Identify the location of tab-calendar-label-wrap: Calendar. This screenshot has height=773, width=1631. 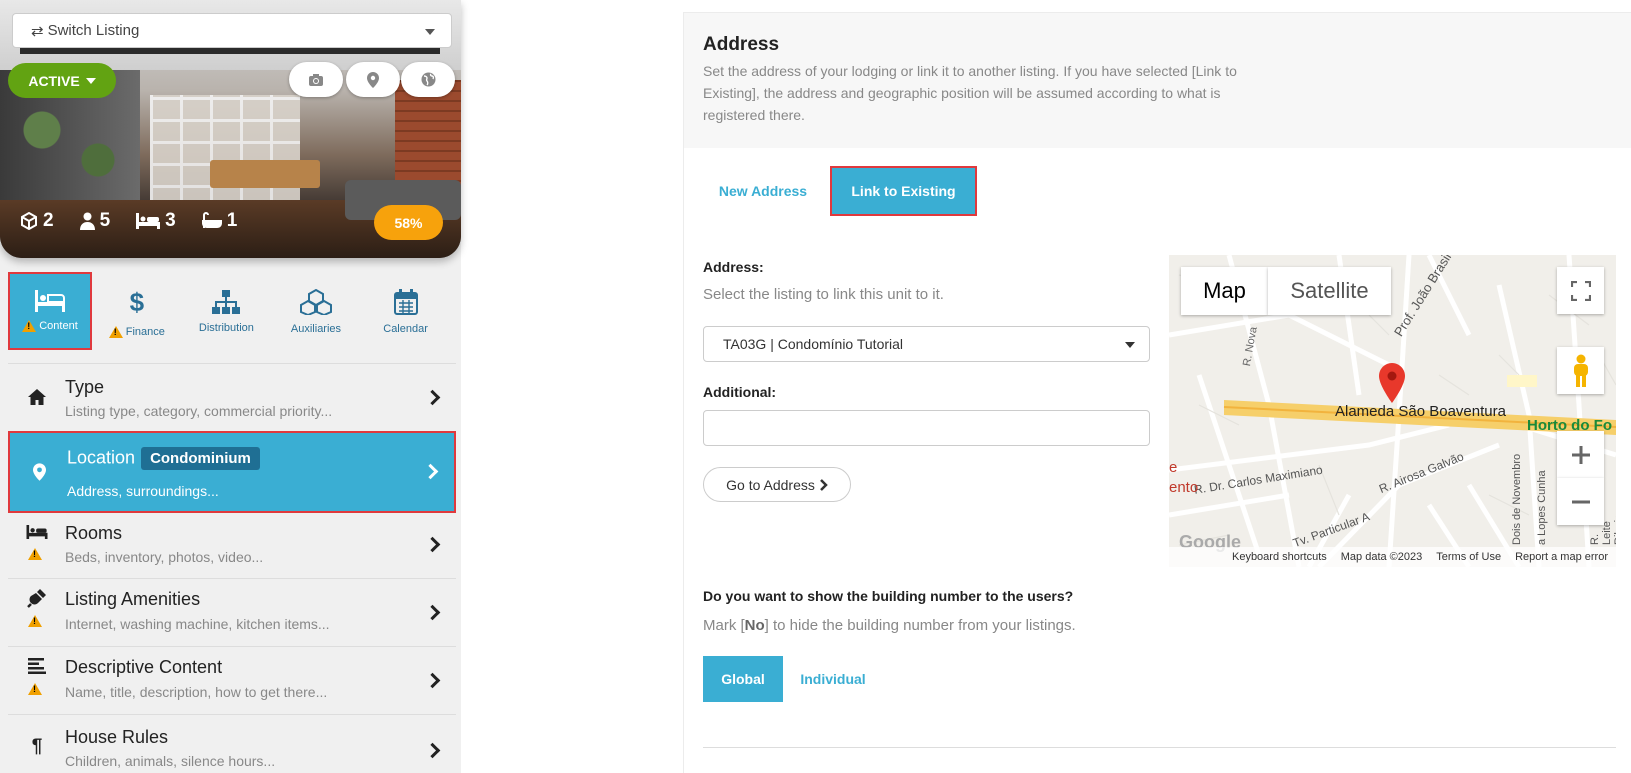
(405, 329).